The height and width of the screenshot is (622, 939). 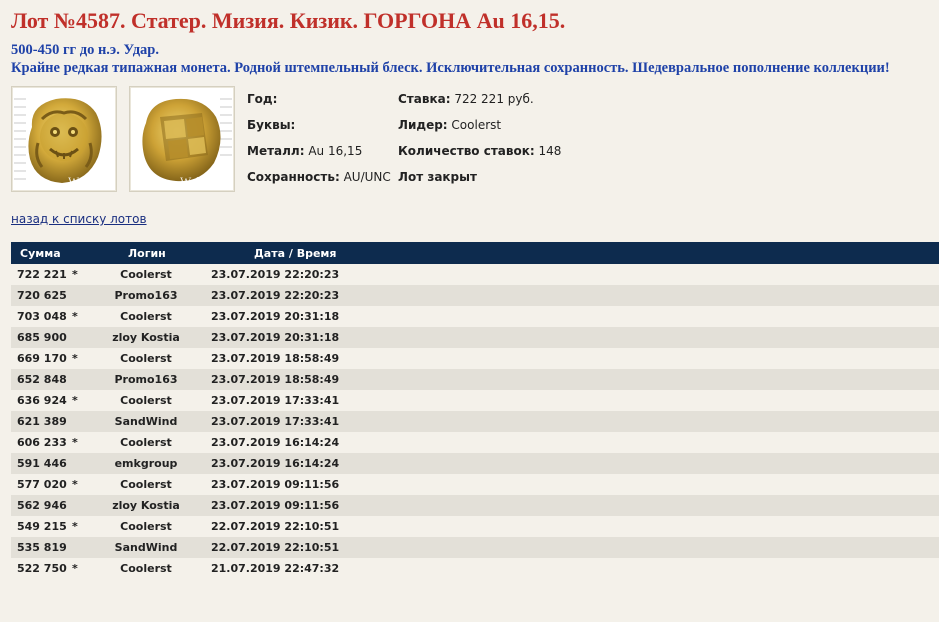 I want to click on condition-value: AU/UNC, so click(x=367, y=177).